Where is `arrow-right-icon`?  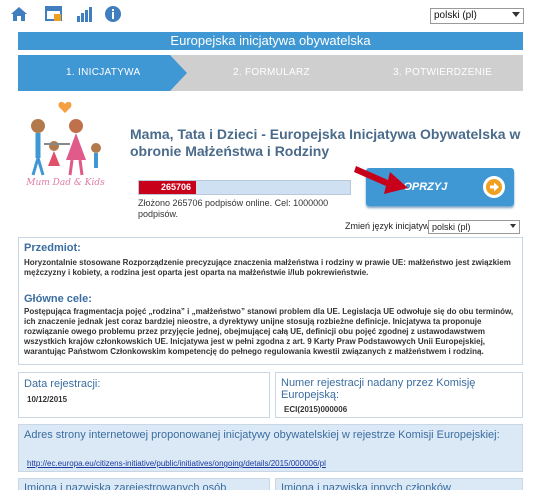
arrow-right-icon is located at coordinates (494, 187).